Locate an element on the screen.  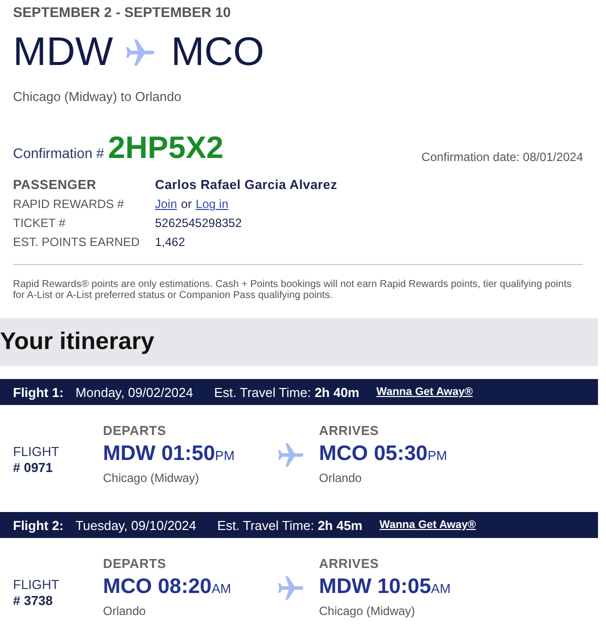
rewards-link: Join is located at coordinates (166, 204).